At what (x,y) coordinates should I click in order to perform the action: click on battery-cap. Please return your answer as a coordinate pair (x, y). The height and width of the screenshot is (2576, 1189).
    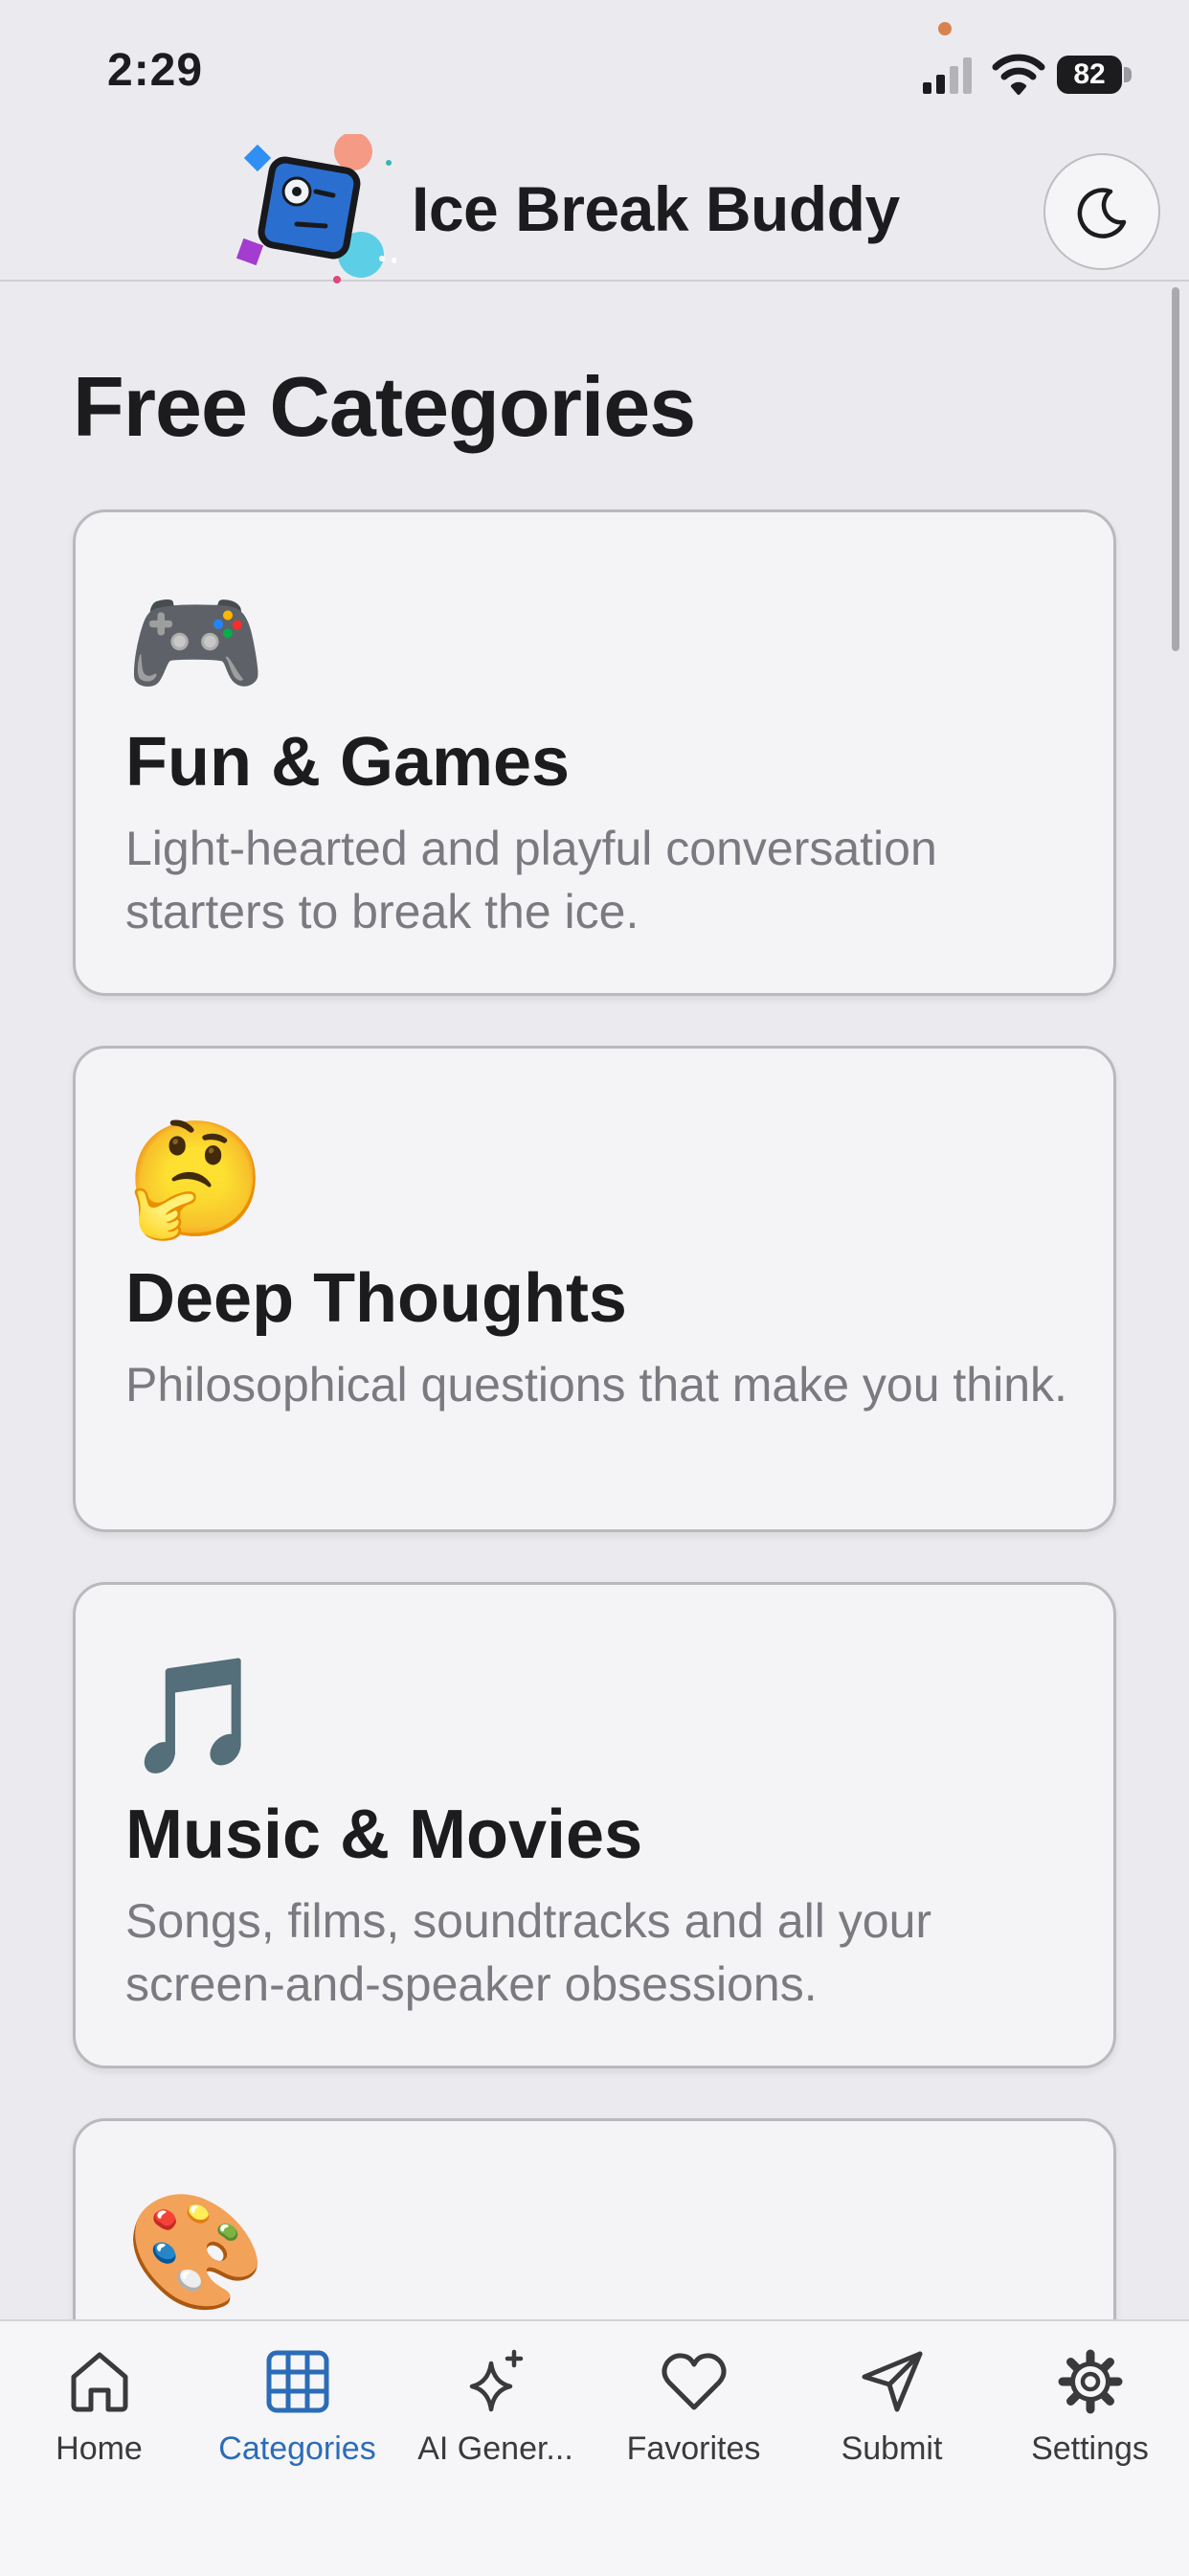
    Looking at the image, I should click on (1128, 74).